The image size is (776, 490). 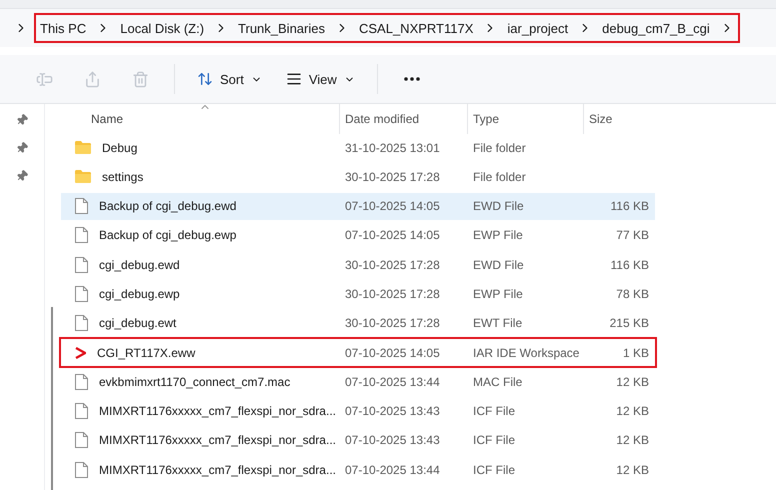 What do you see at coordinates (92, 79) in the screenshot?
I see `share-icon` at bounding box center [92, 79].